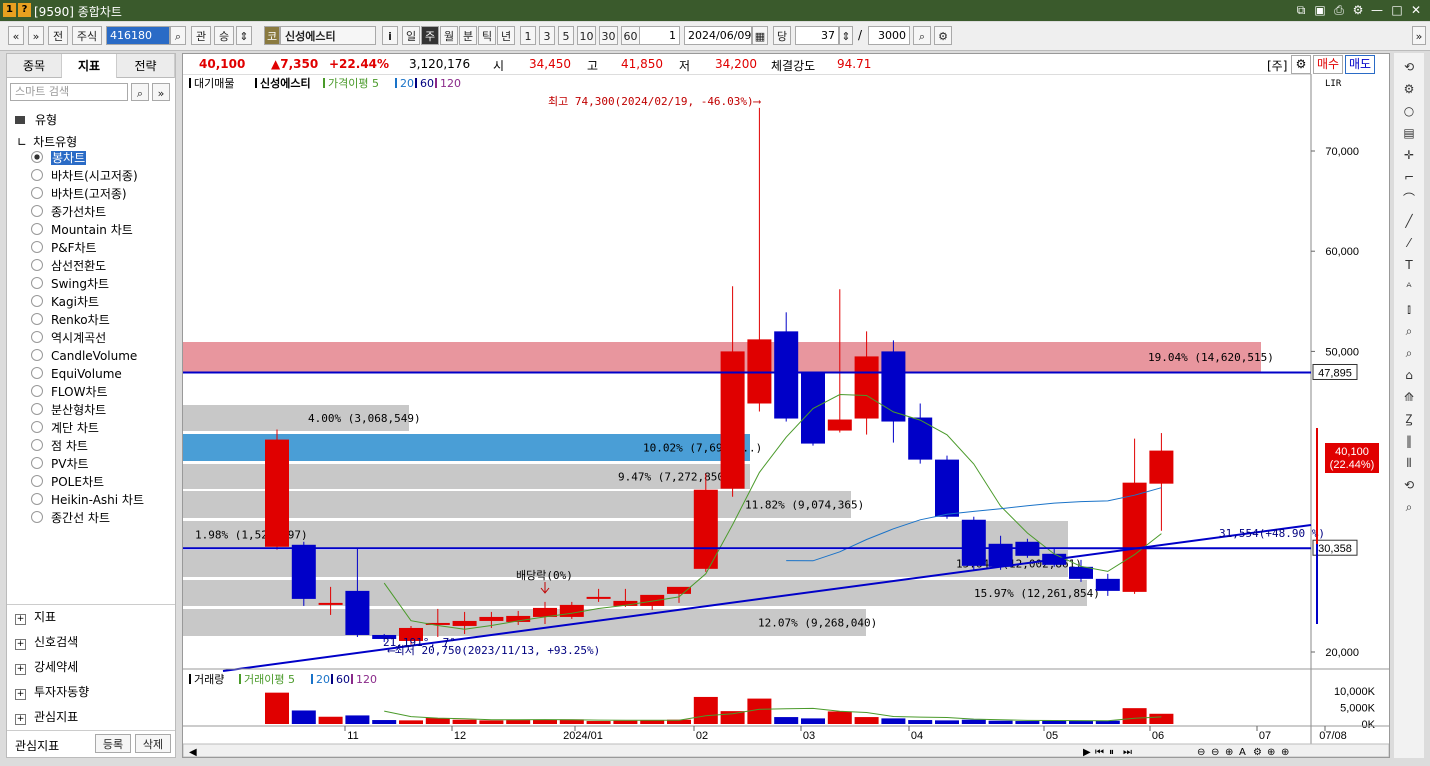 The height and width of the screenshot is (766, 1430). Describe the element at coordinates (70, 284) in the screenshot. I see `chart-type-item: Swing차트` at that location.